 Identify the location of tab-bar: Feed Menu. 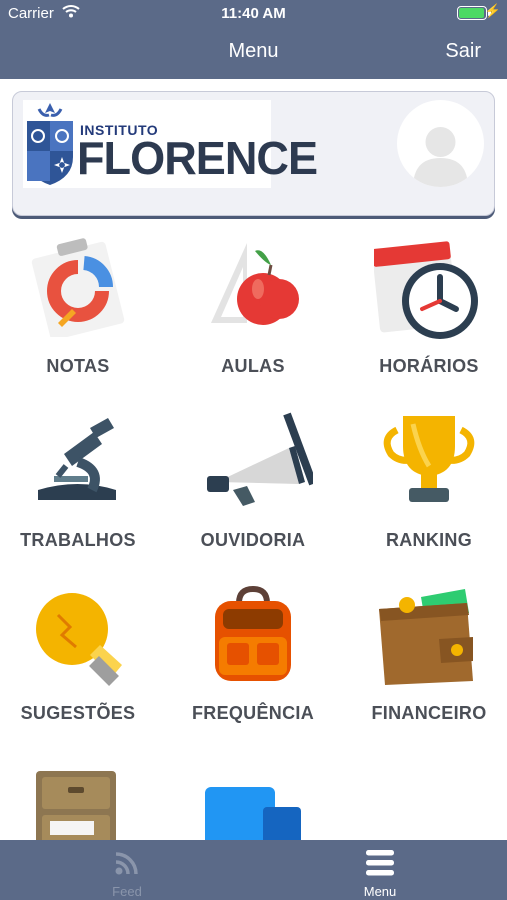
(253, 870).